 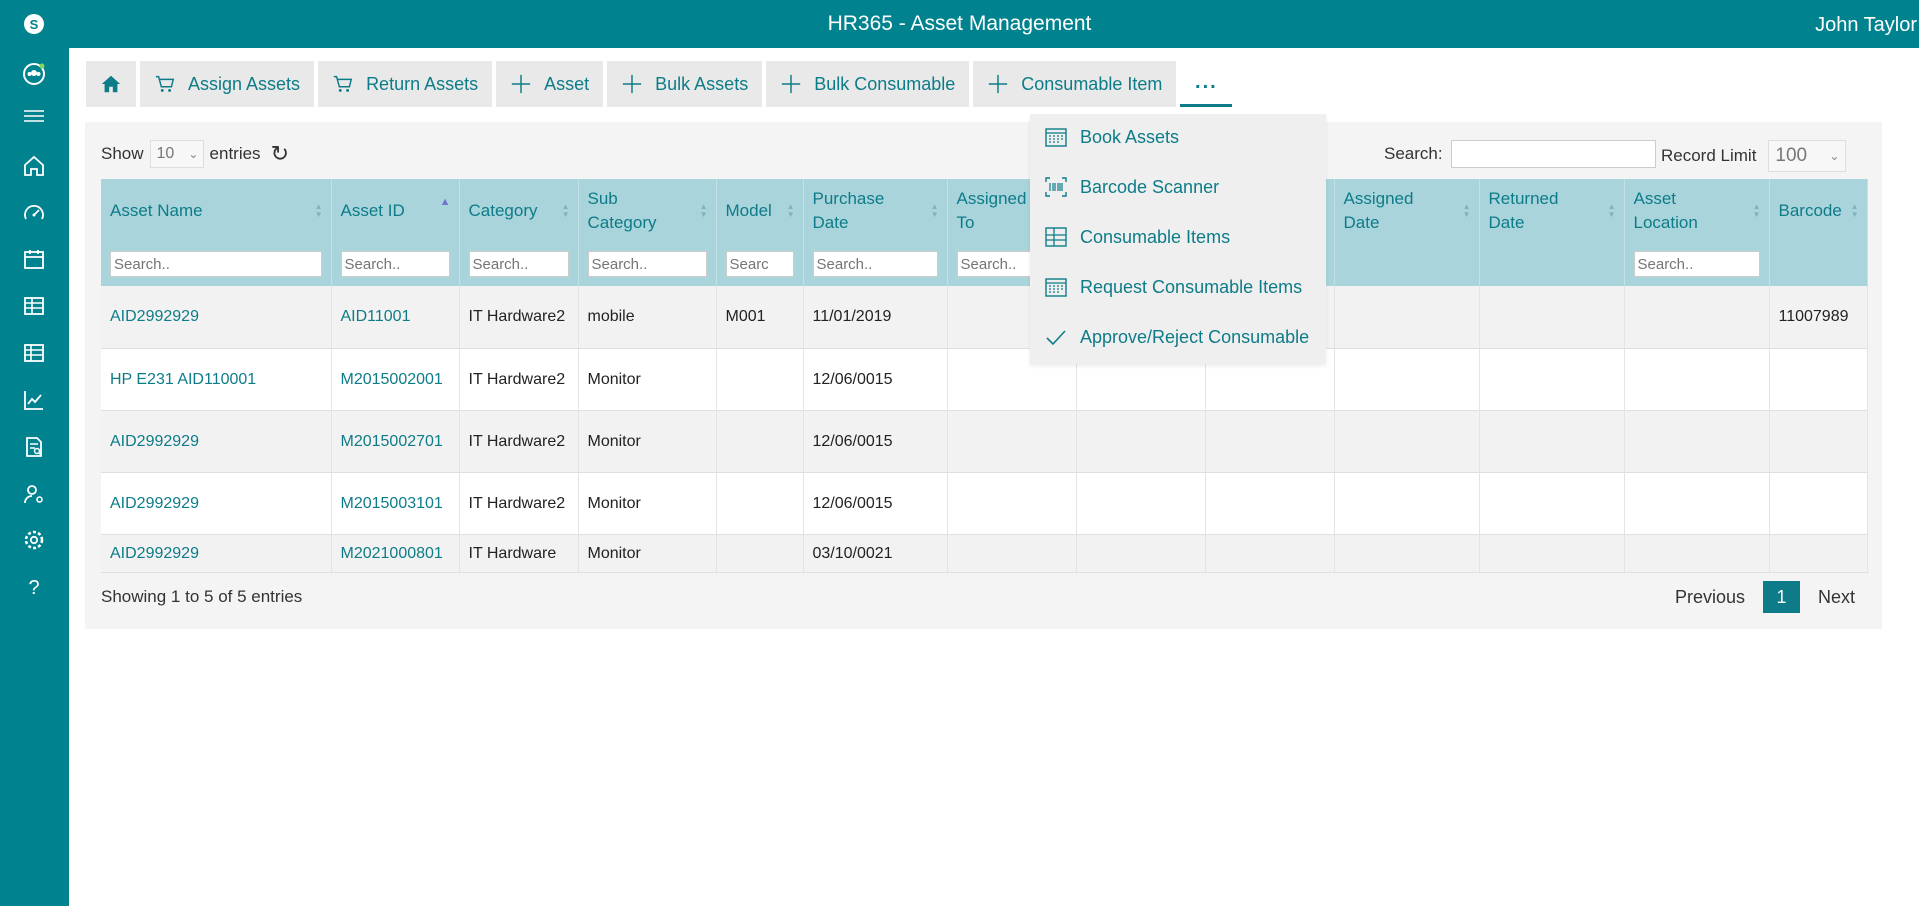 What do you see at coordinates (34, 494) in the screenshot?
I see `user-settings-icon` at bounding box center [34, 494].